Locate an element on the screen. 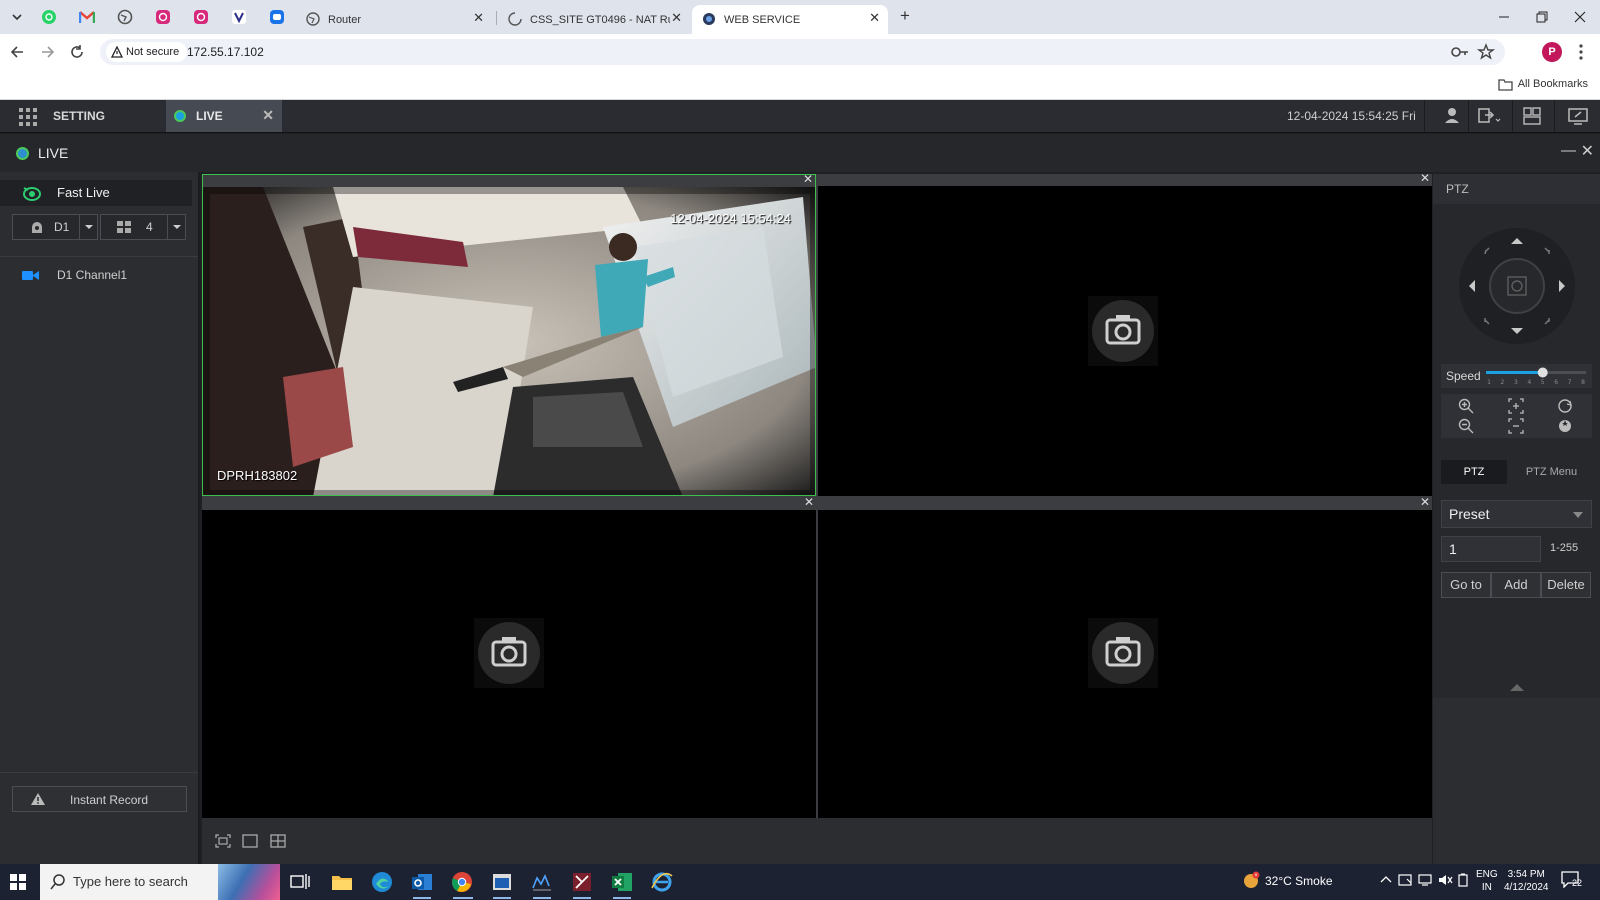  fast-live-item: Fast Live is located at coordinates (96, 193).